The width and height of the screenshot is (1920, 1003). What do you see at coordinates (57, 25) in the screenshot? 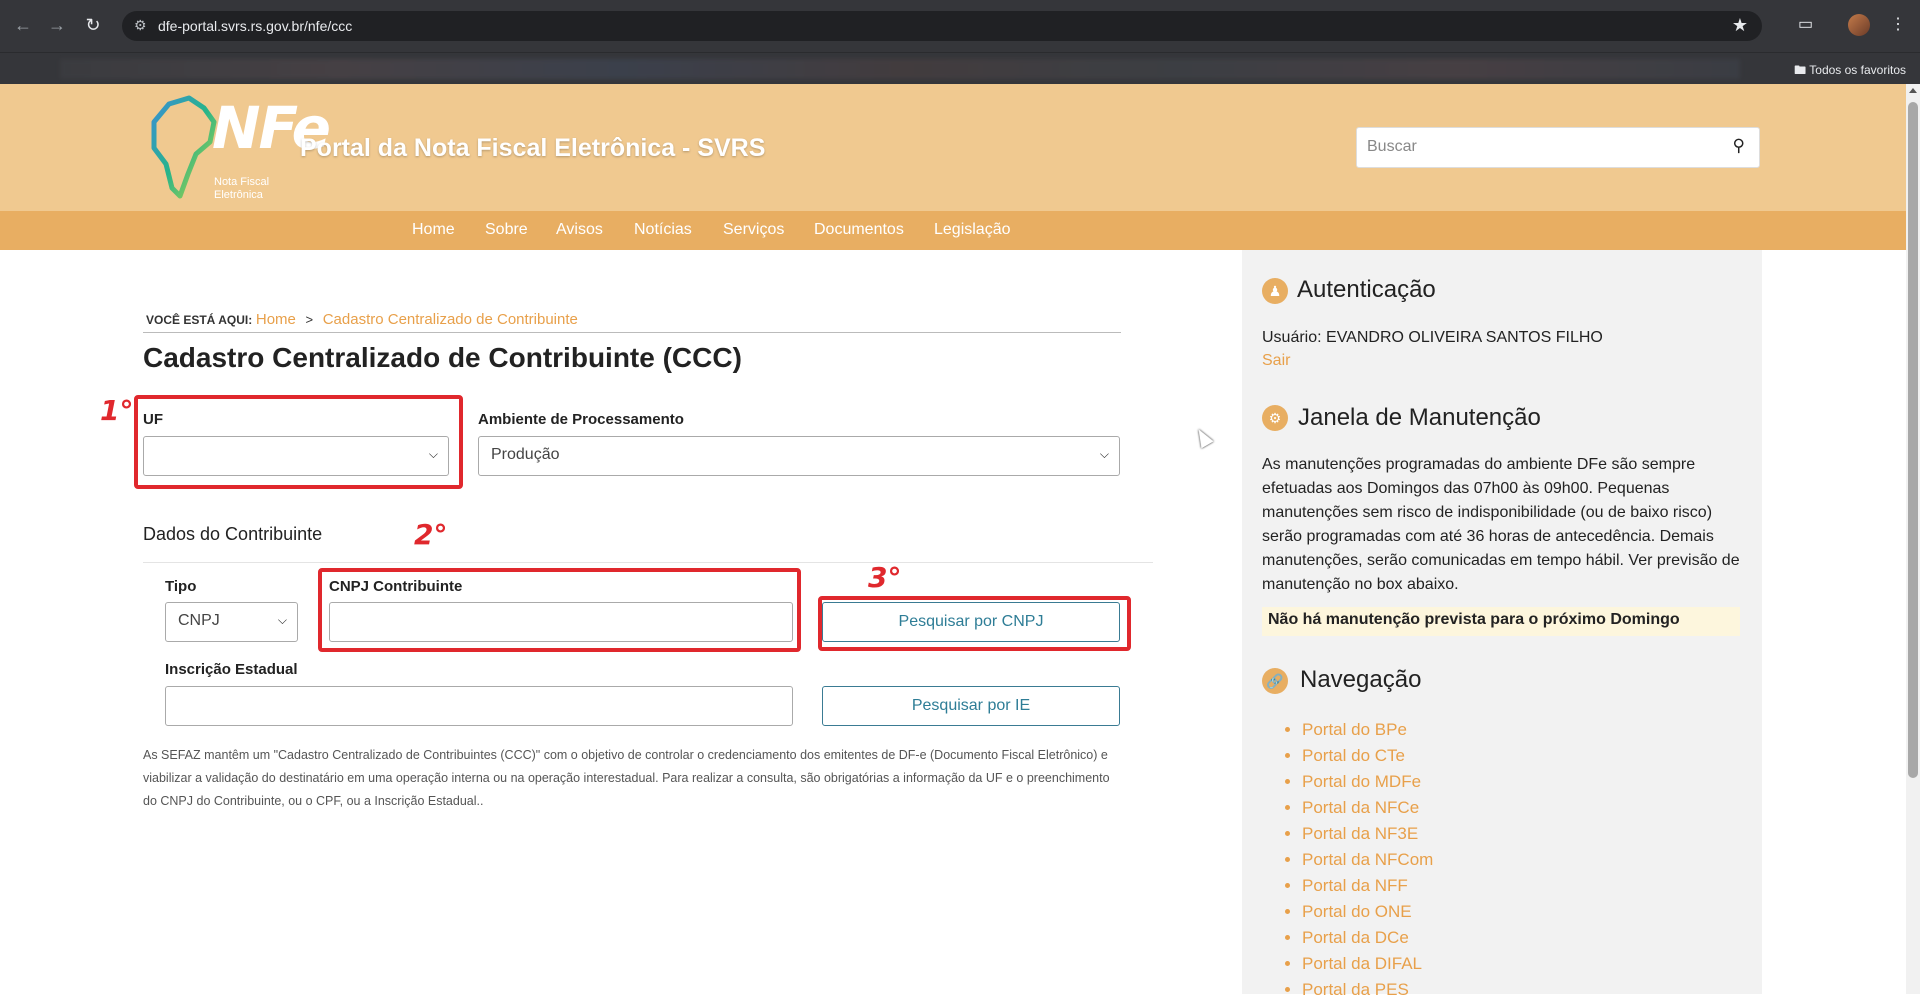
I see `forward-arrow-icon: →` at bounding box center [57, 25].